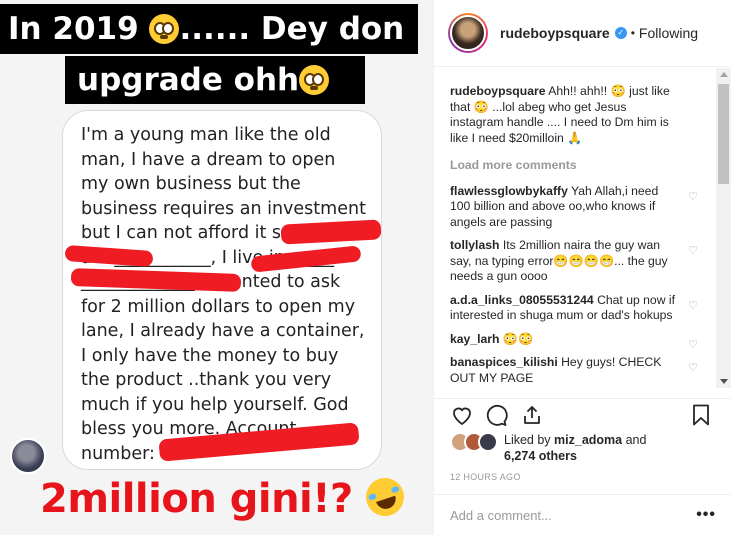 Image resolution: width=731 pixels, height=535 pixels. What do you see at coordinates (599, 448) in the screenshot?
I see `likes-text: Liked by miz_adoma and 6,274 others` at bounding box center [599, 448].